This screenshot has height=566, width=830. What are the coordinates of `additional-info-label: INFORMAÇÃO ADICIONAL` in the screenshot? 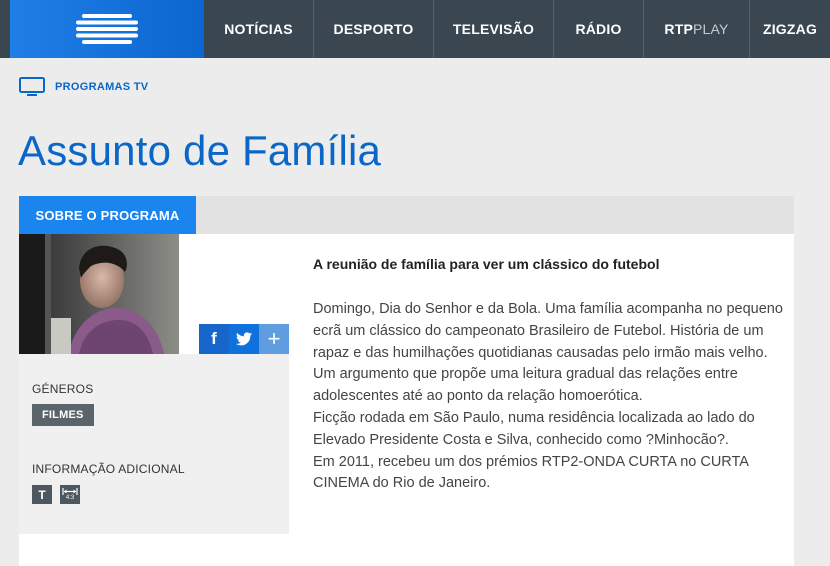 It's located at (108, 469).